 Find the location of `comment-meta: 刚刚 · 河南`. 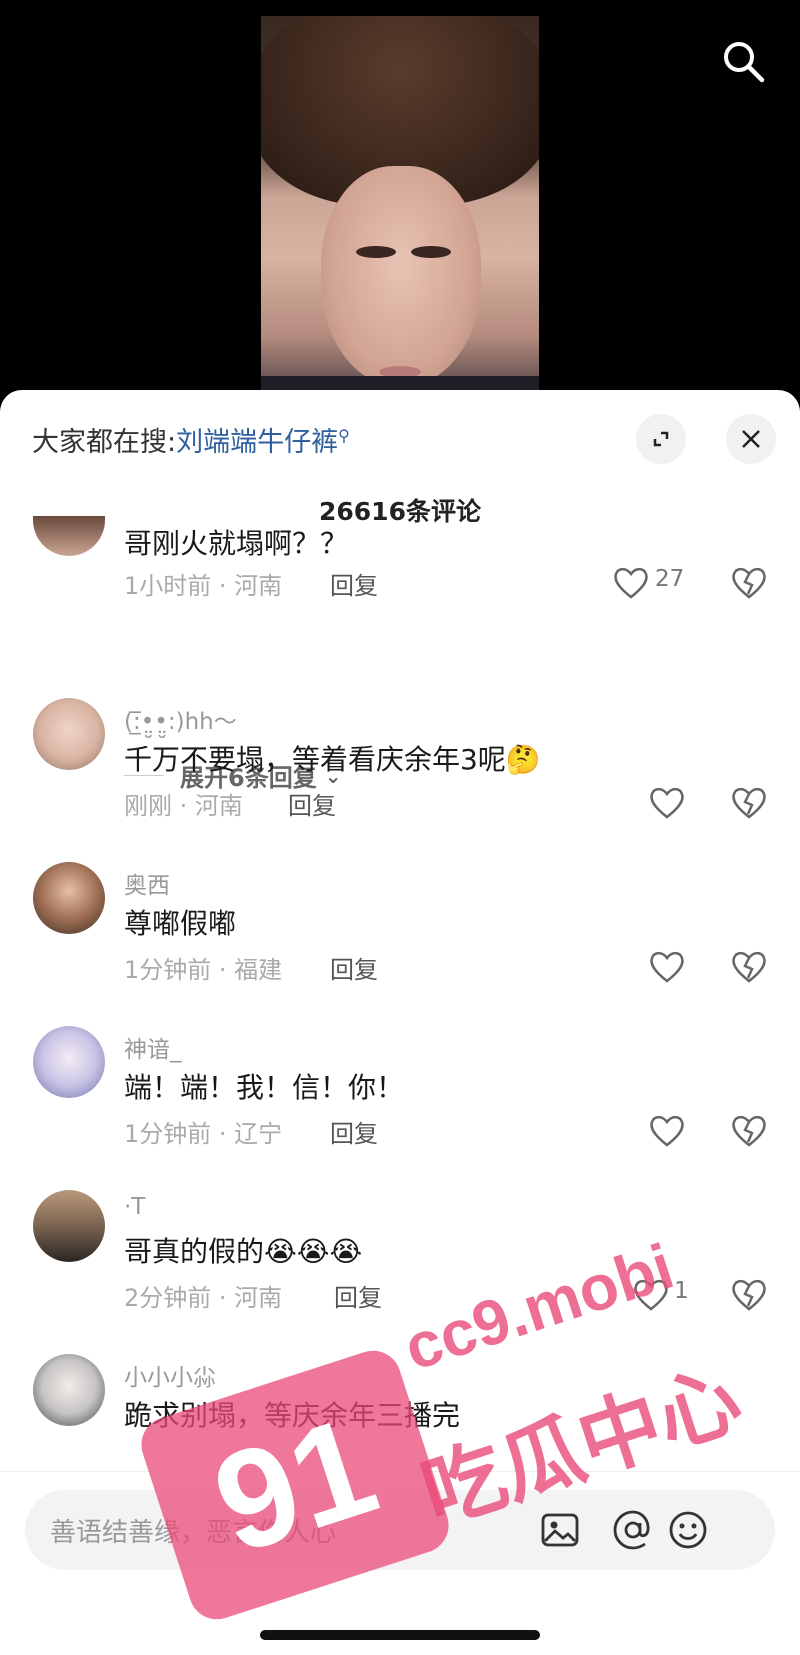

comment-meta: 刚刚 · 河南 is located at coordinates (183, 806).